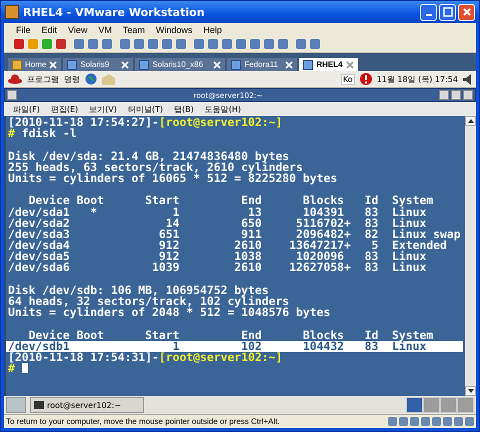 The height and width of the screenshot is (432, 480). I want to click on panel-menu: 프로그램, so click(43, 79).